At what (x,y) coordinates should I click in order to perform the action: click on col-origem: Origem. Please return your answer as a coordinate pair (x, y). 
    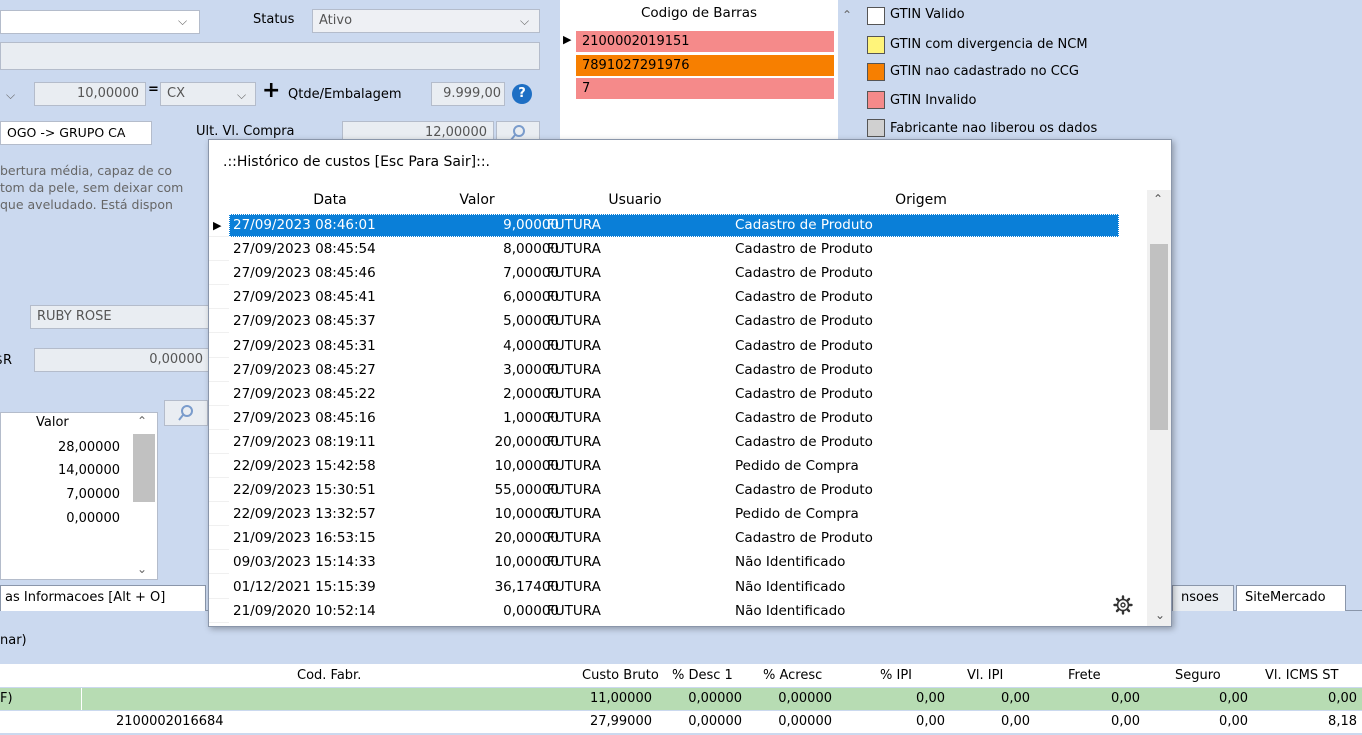
    Looking at the image, I should click on (921, 200).